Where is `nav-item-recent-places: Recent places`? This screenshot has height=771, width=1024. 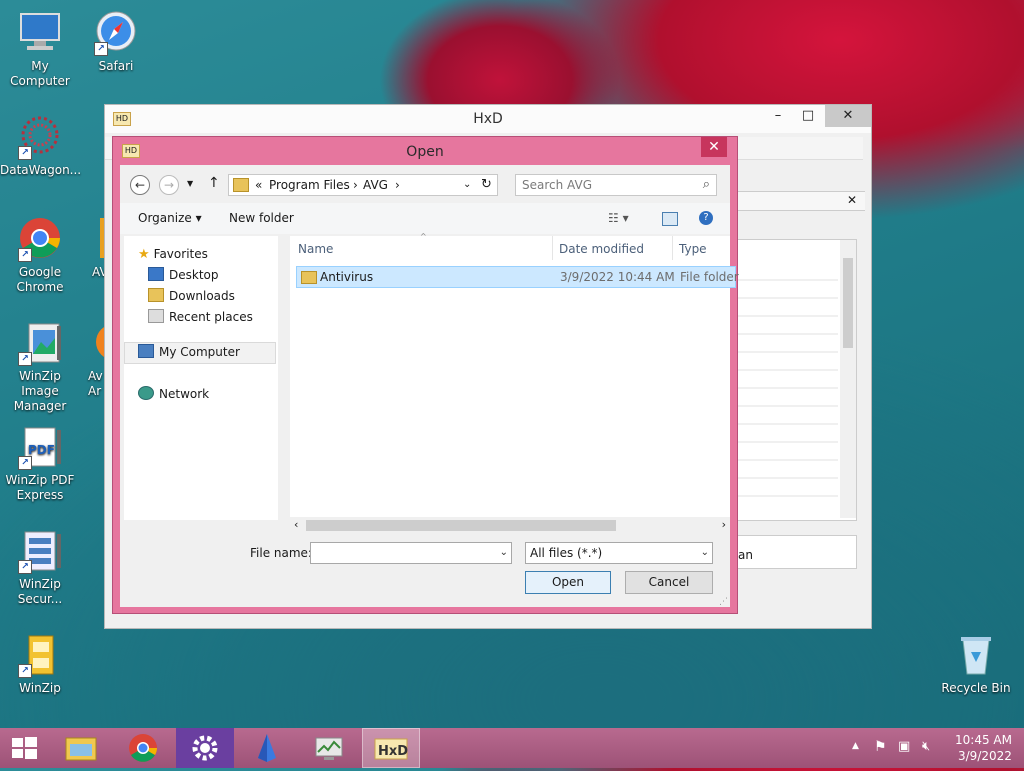 nav-item-recent-places: Recent places is located at coordinates (200, 317).